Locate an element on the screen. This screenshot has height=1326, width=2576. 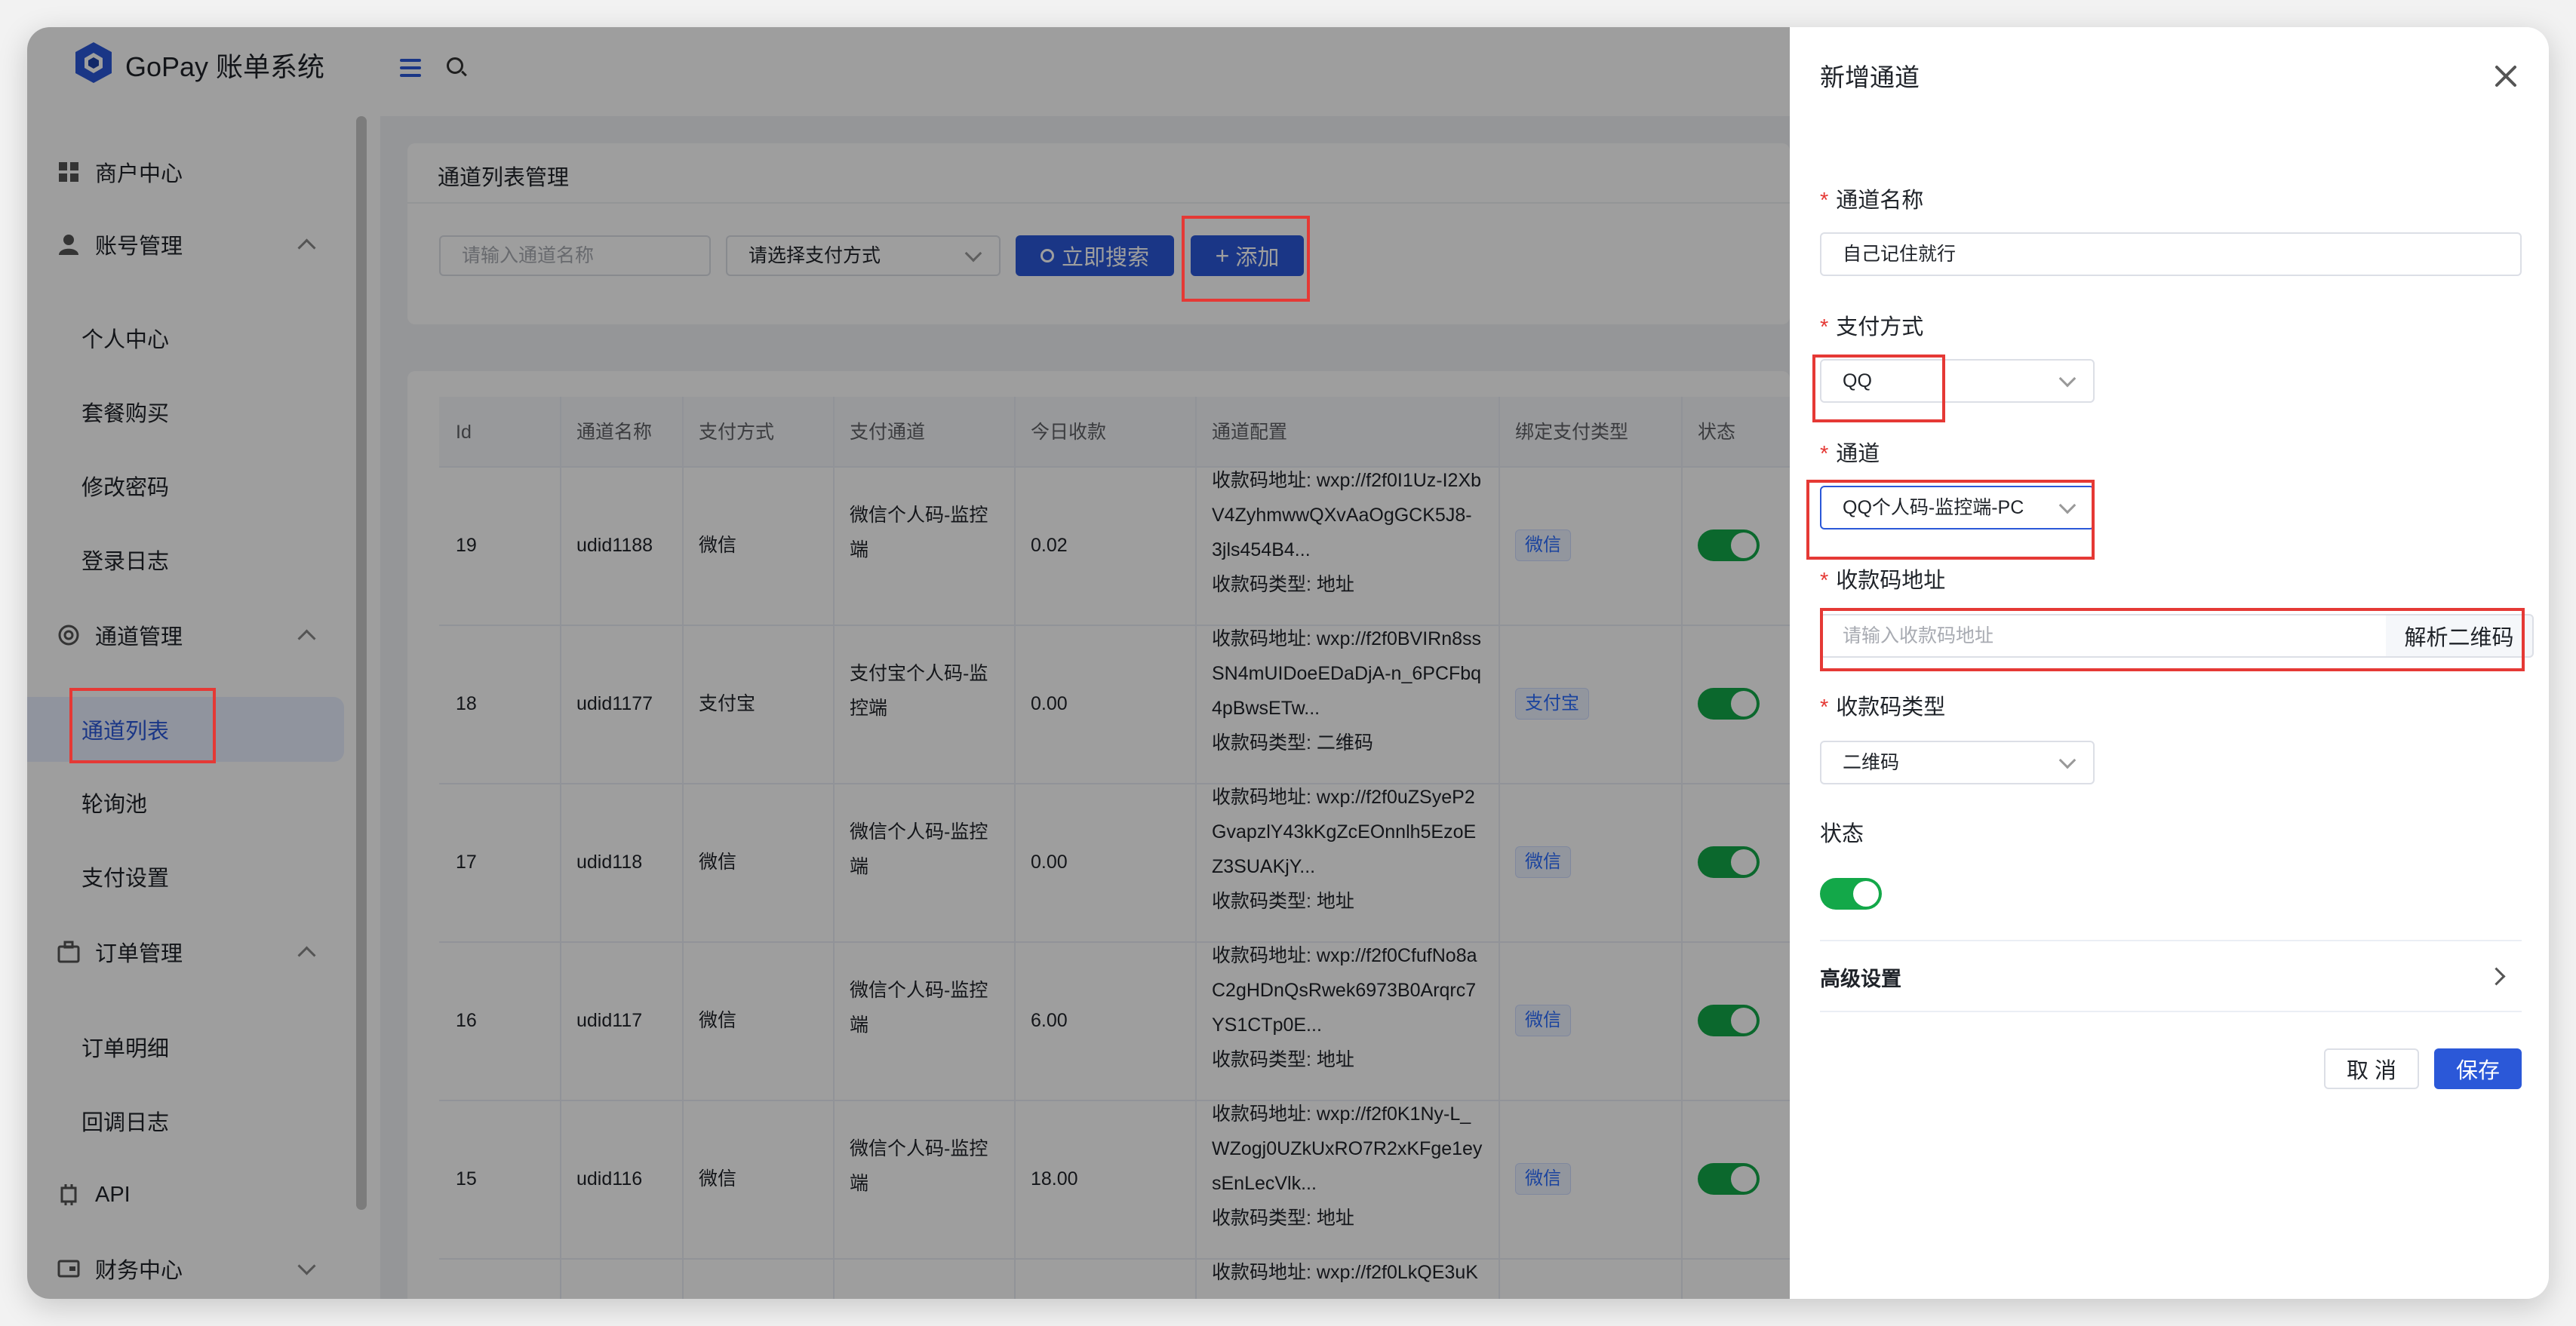
label-text: 收款码地址 is located at coordinates (1891, 581).